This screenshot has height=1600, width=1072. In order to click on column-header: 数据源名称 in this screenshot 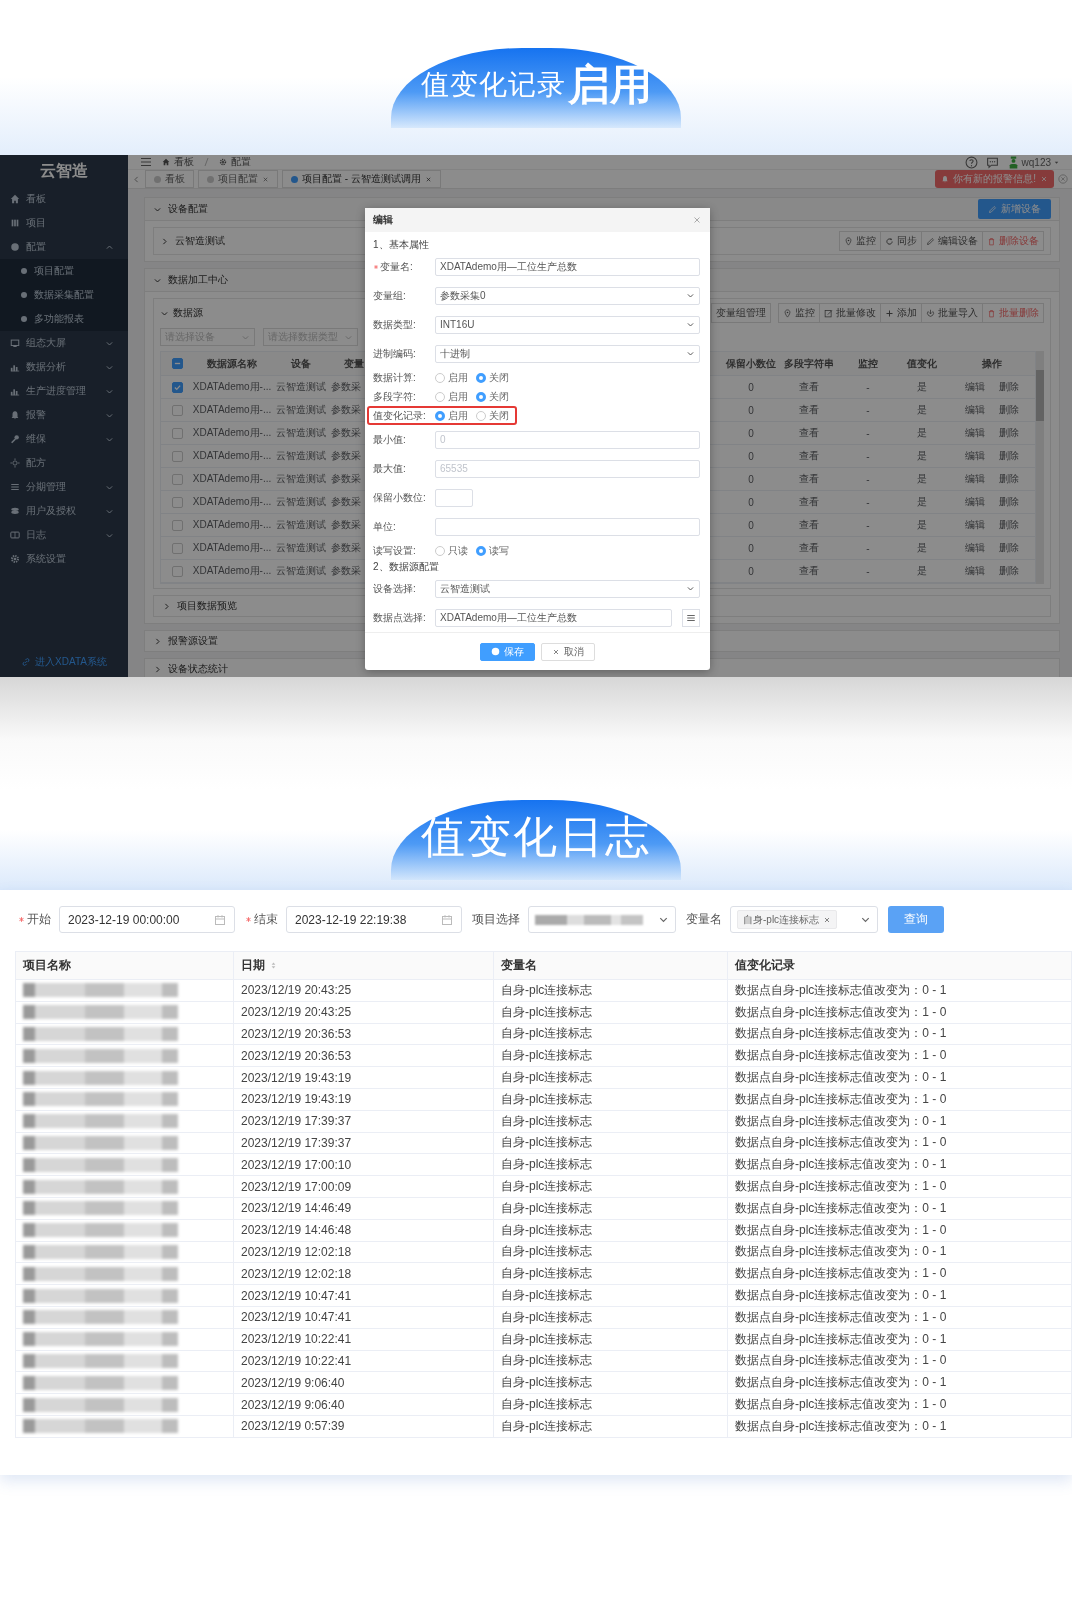, I will do `click(232, 363)`.